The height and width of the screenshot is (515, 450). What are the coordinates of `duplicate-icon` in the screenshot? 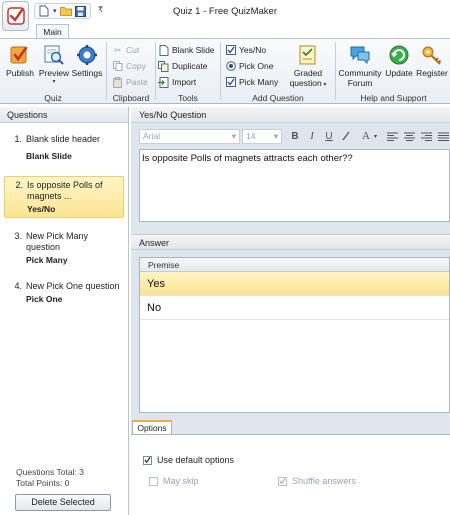 It's located at (163, 66).